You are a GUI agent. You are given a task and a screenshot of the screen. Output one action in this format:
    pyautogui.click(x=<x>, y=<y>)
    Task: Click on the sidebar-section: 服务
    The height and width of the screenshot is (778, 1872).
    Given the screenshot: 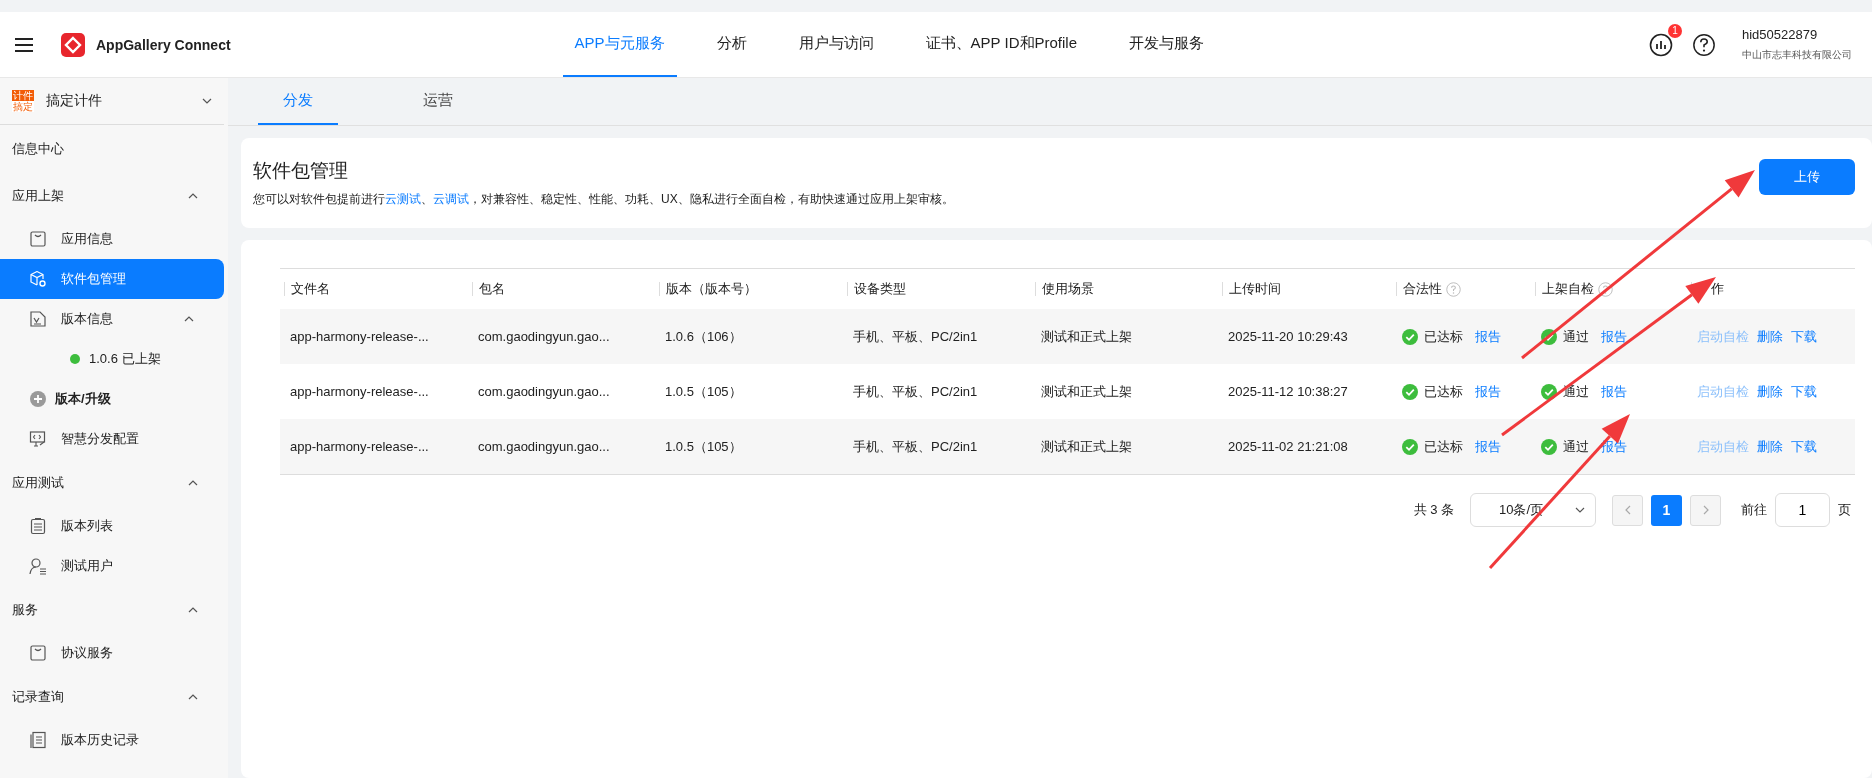 What is the action you would take?
    pyautogui.click(x=114, y=609)
    